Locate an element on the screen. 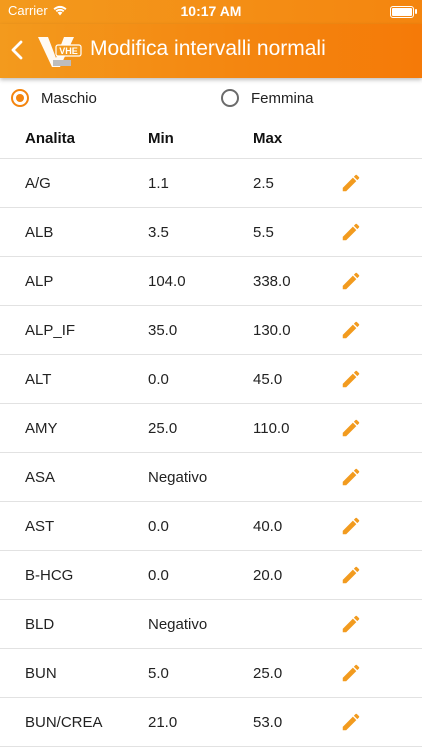 The image size is (422, 750). table-row: ALT 0.0 45.0 is located at coordinates (211, 379).